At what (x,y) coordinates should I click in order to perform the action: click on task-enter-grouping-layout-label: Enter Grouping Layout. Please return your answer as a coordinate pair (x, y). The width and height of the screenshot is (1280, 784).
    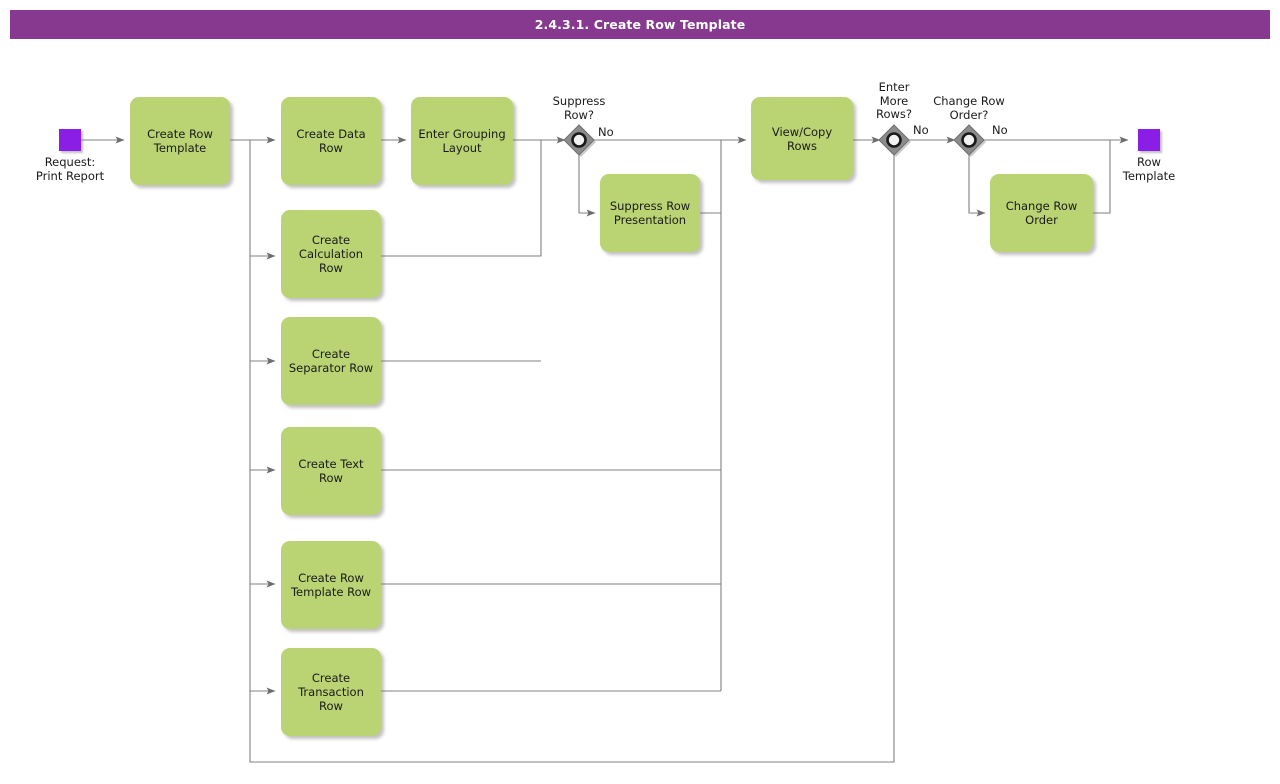
    Looking at the image, I should click on (462, 141).